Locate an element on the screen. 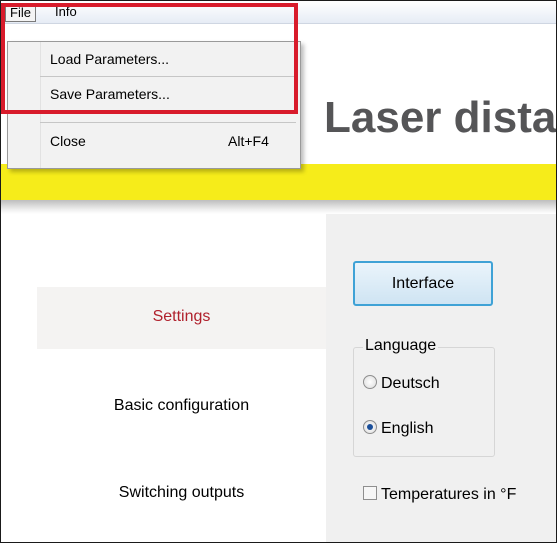 This screenshot has height=543, width=557. temperature-checkbox is located at coordinates (370, 493).